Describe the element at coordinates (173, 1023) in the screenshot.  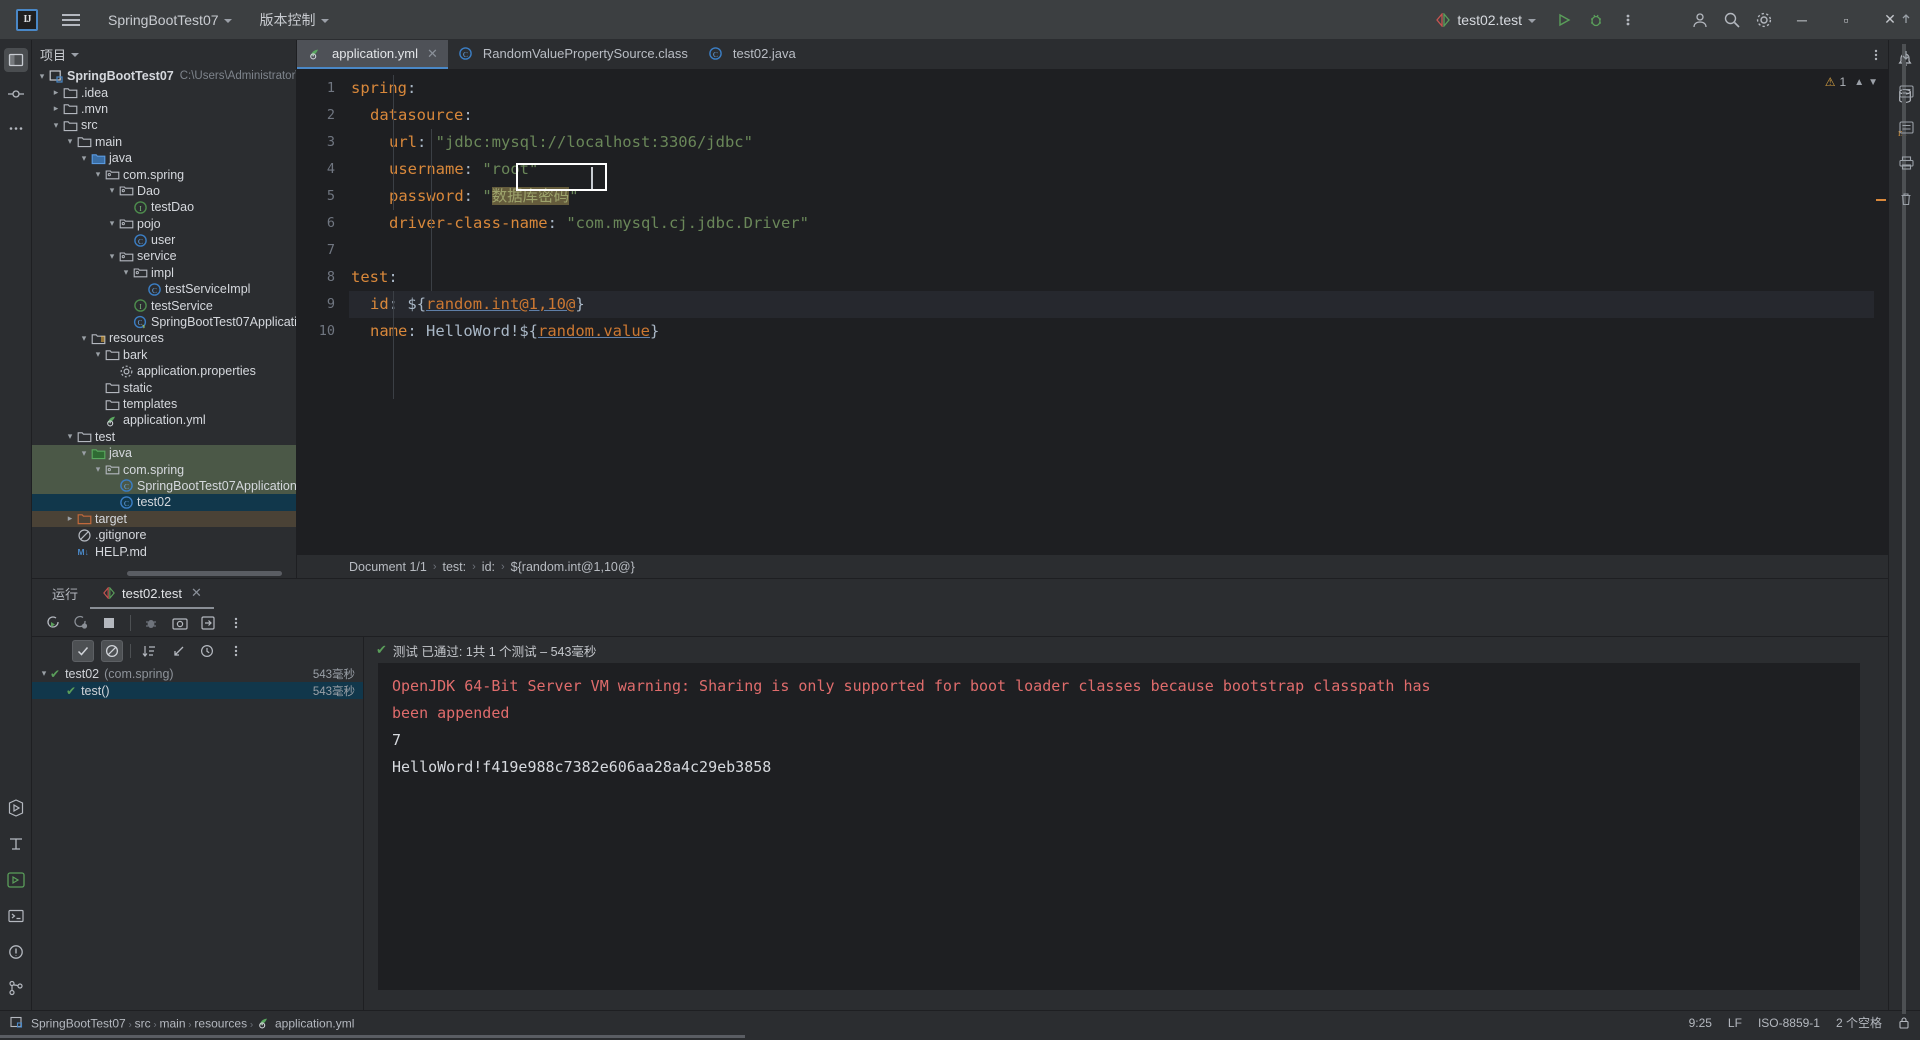
I see `status-path-item: main` at that location.